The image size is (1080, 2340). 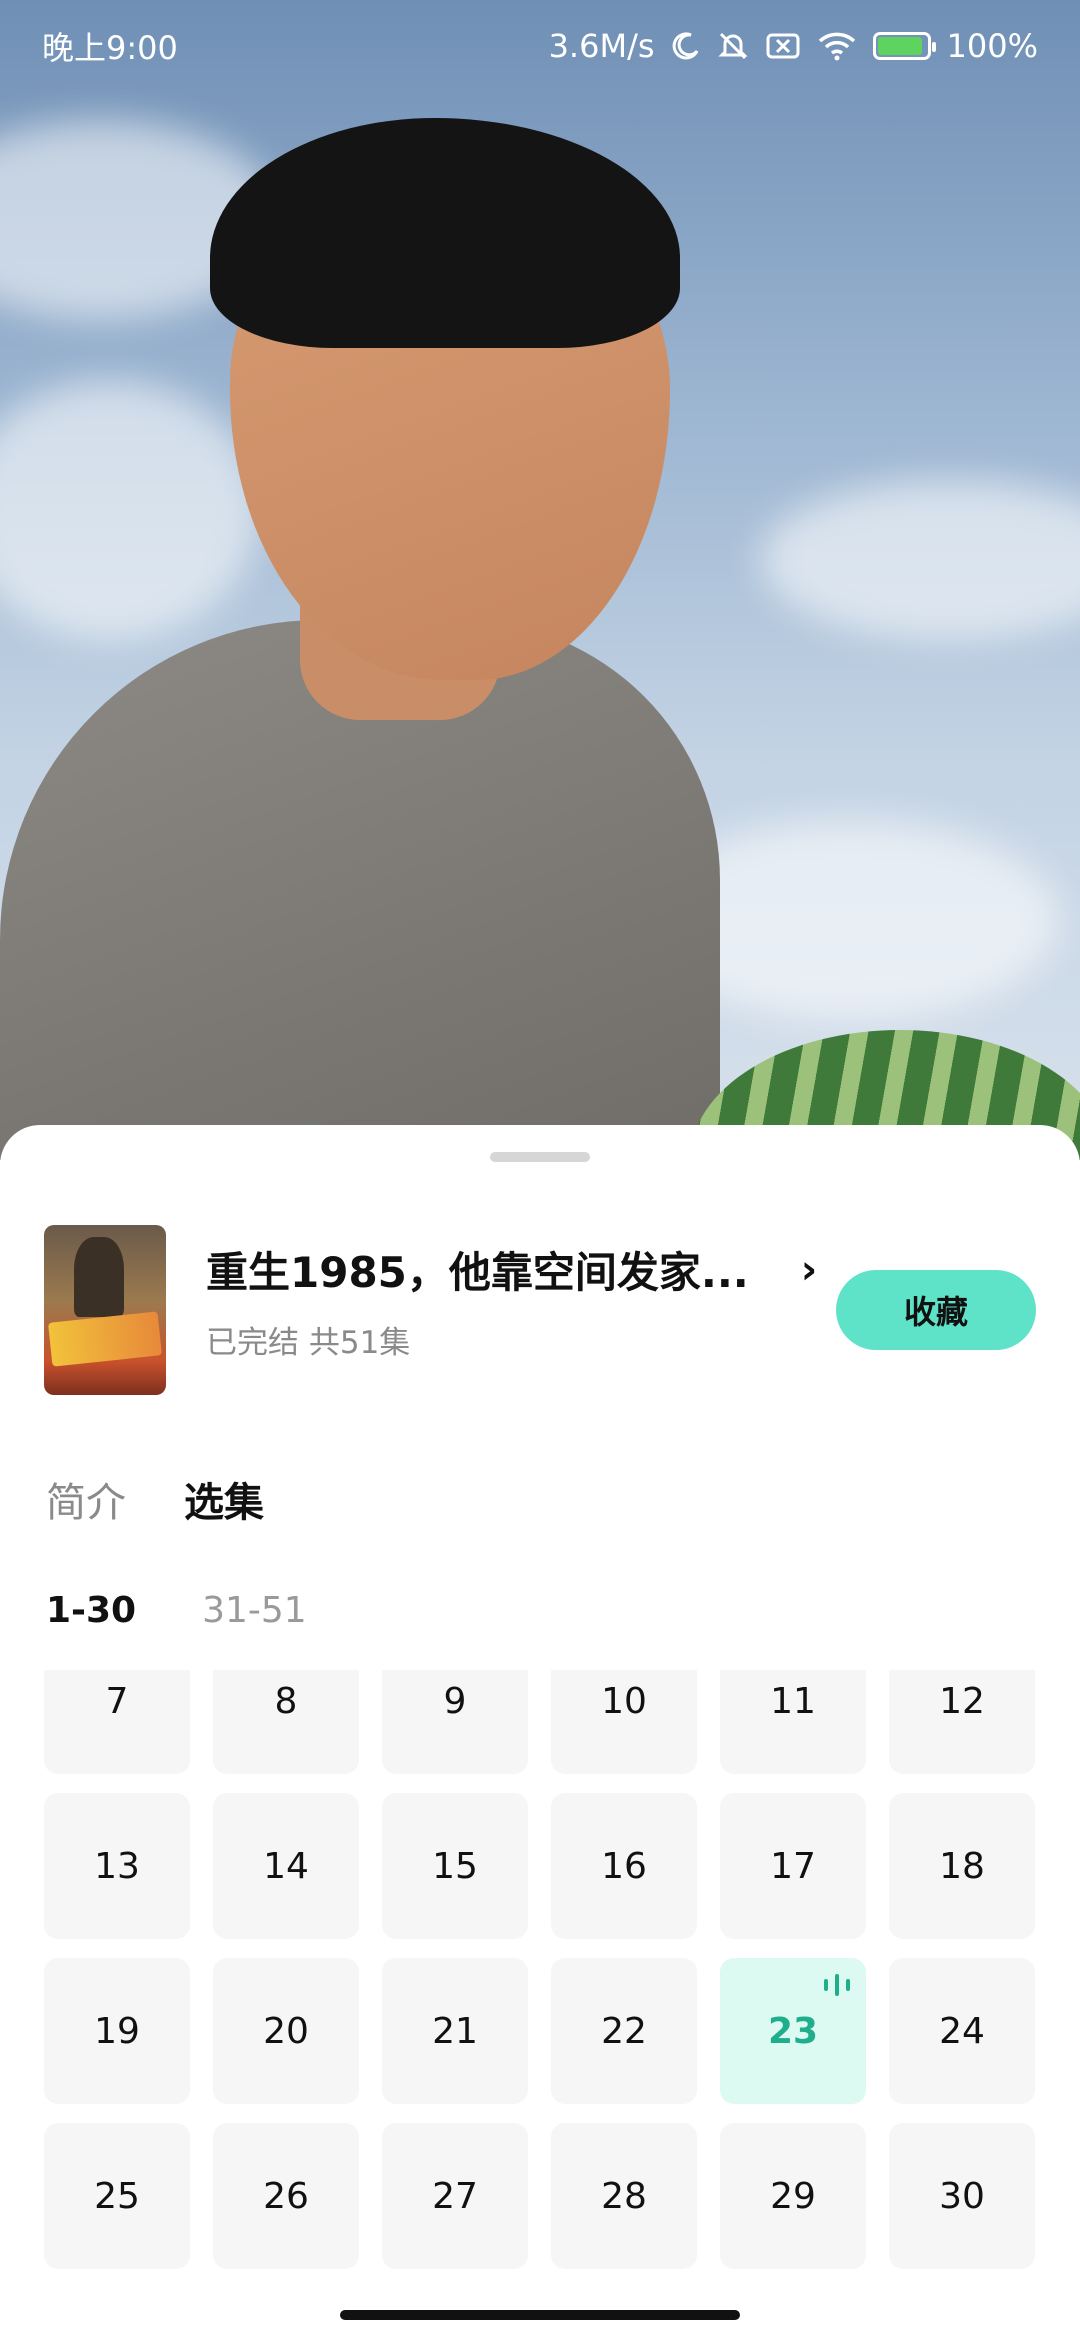 I want to click on drama-title-link: 重生1985，他靠空间发家... ›, so click(x=511, y=1269).